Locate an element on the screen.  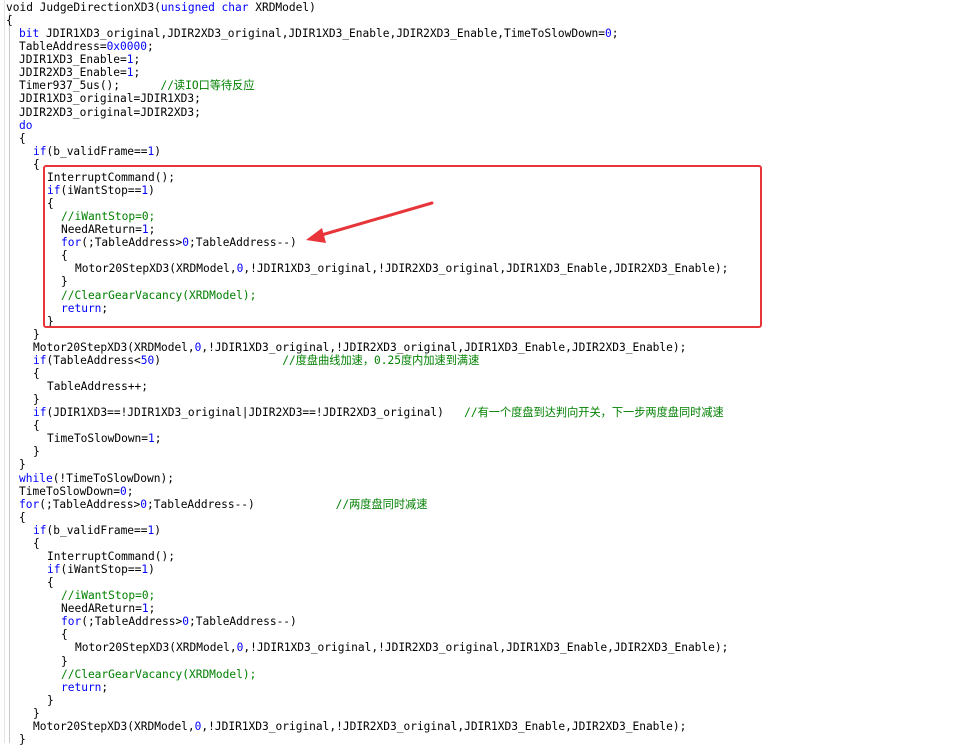
code-keyword: unsigned char is located at coordinates (204, 7).